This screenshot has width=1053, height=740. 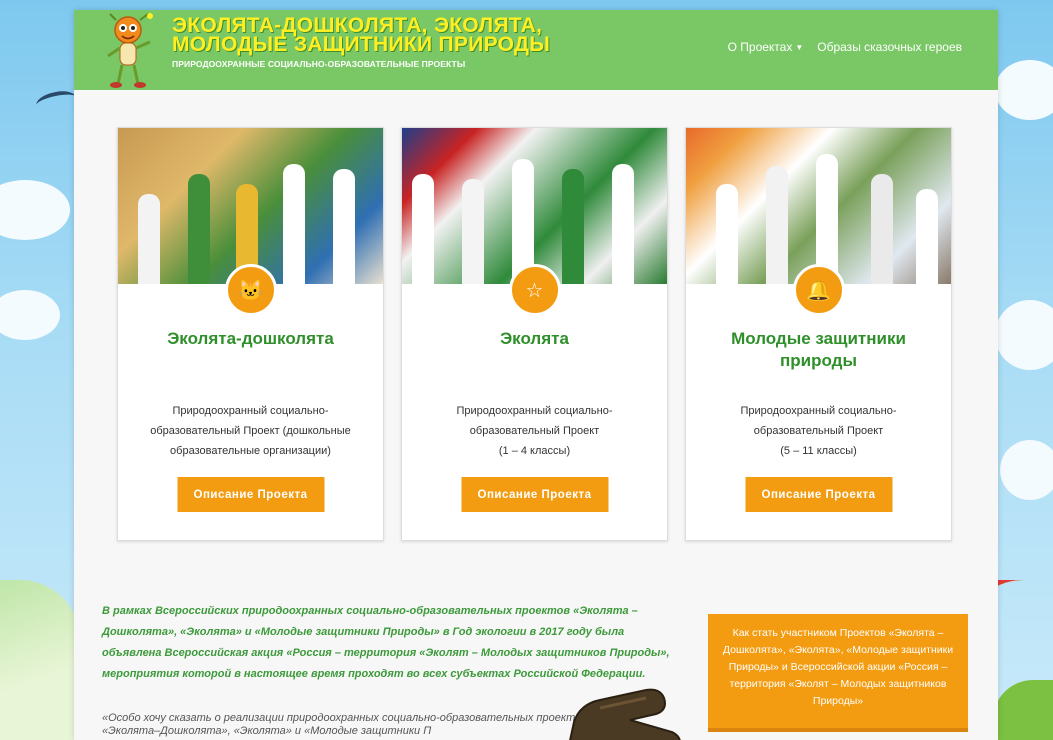 What do you see at coordinates (534, 339) in the screenshot?
I see `card-title: Эколята` at bounding box center [534, 339].